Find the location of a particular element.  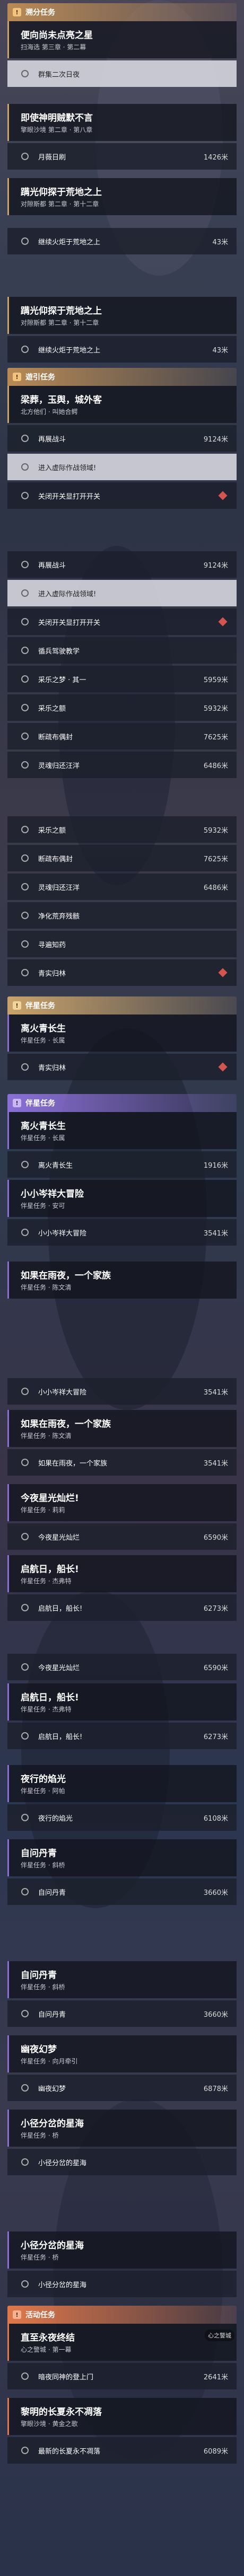

quest-step-row: 暗夜同神的登上门 2641米 is located at coordinates (122, 2376).